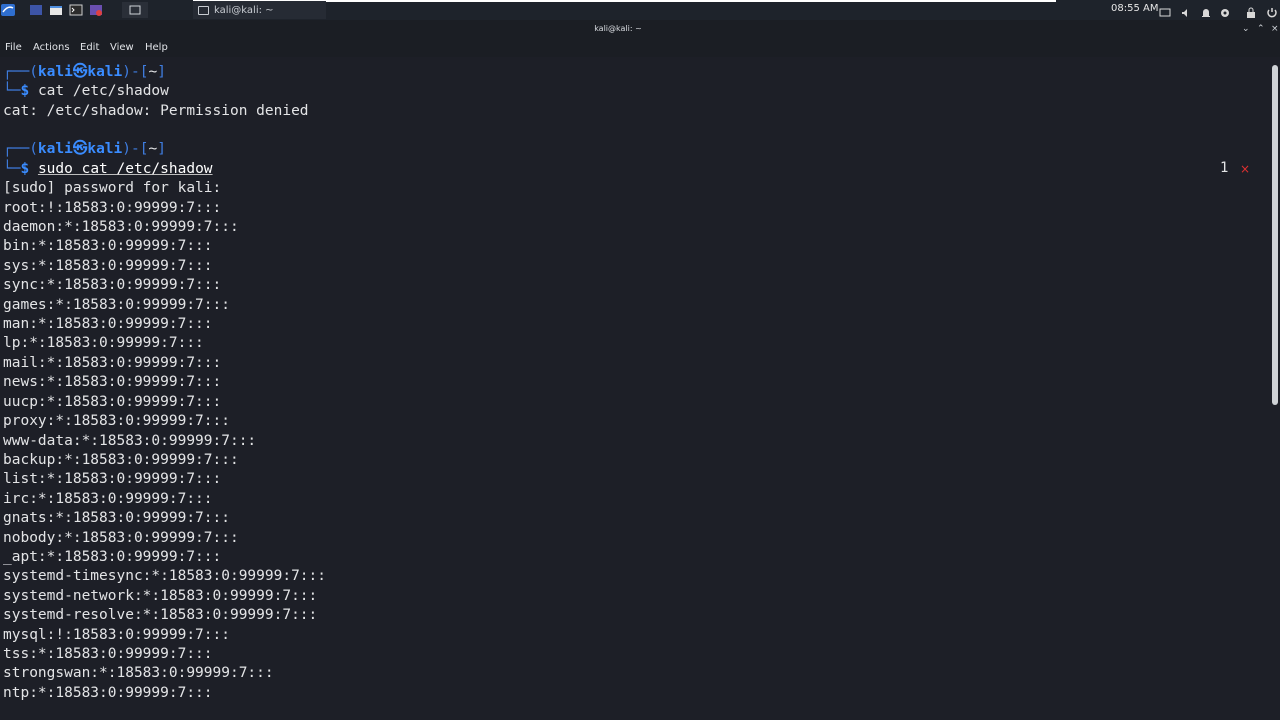 Image resolution: width=1280 pixels, height=720 pixels. Describe the element at coordinates (1251, 11) in the screenshot. I see `lock-icon` at that location.